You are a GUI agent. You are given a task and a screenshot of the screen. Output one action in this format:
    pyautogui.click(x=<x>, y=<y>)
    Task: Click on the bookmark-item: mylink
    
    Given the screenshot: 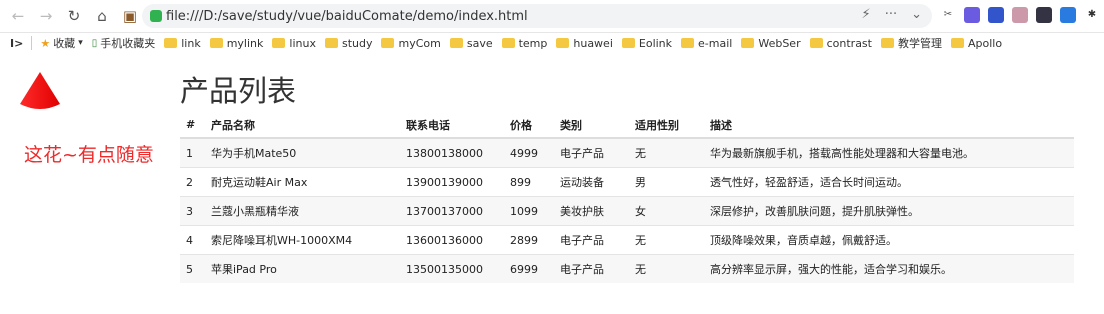 What is the action you would take?
    pyautogui.click(x=236, y=43)
    